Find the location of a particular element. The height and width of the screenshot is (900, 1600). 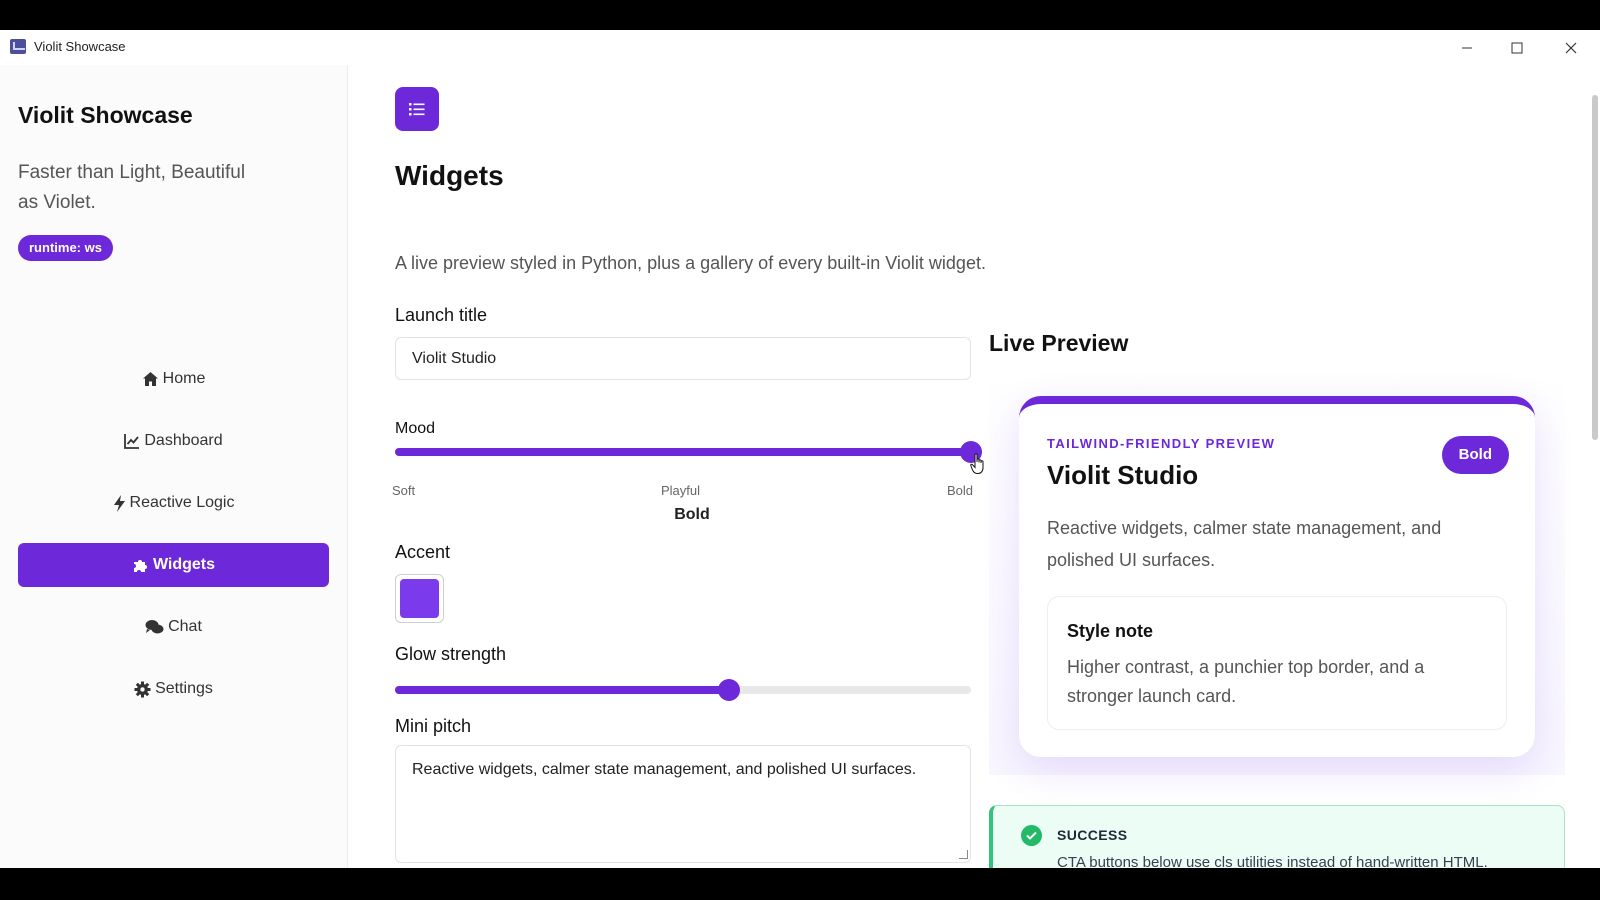

sidebar-tagline: Faster than Light, Beautiful as Violet. is located at coordinates (132, 187).